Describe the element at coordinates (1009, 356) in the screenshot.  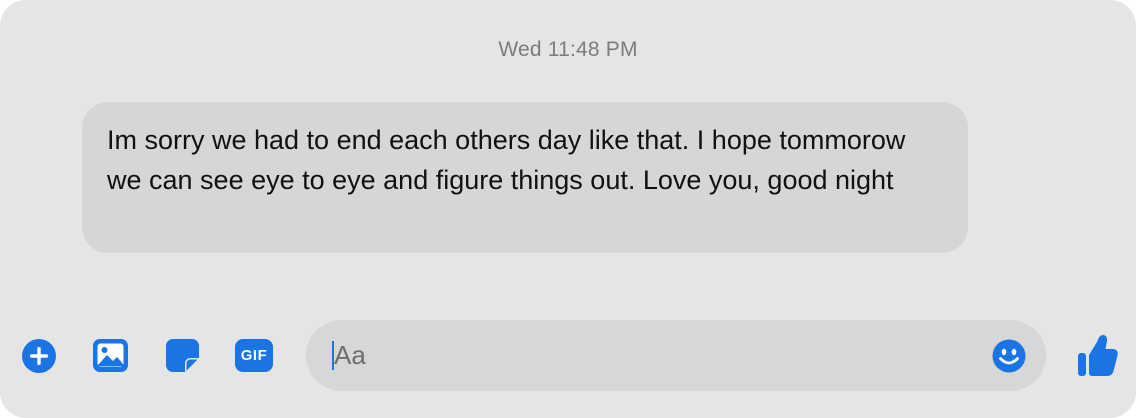
I see `emoji-icon` at that location.